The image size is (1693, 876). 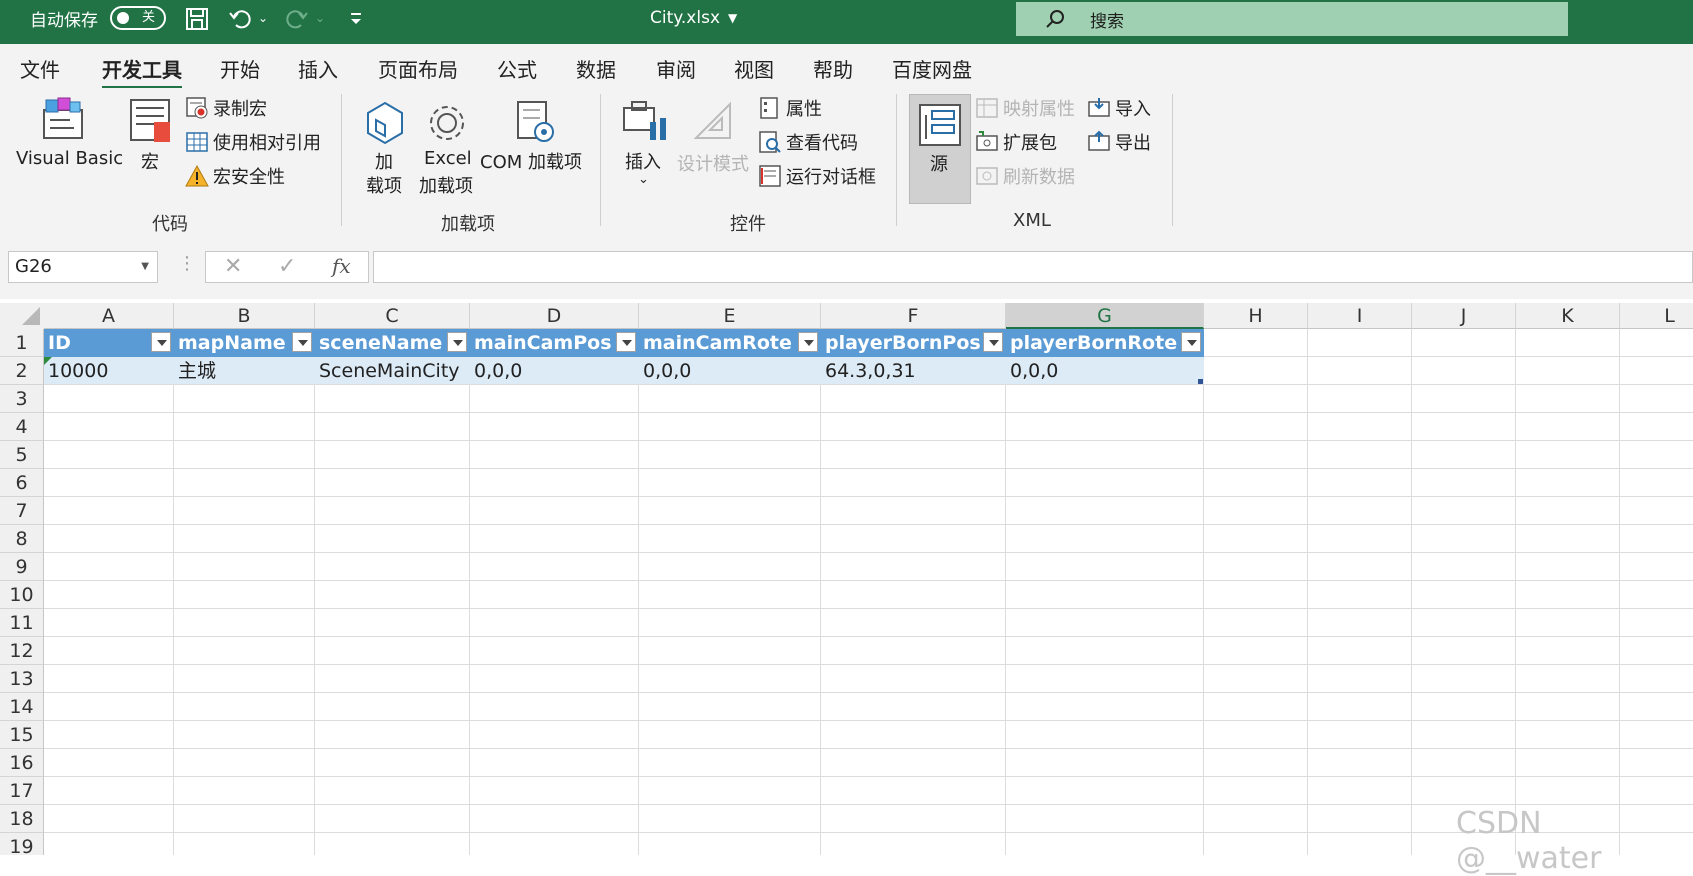 I want to click on table-data-cell: 主城, so click(x=244, y=371).